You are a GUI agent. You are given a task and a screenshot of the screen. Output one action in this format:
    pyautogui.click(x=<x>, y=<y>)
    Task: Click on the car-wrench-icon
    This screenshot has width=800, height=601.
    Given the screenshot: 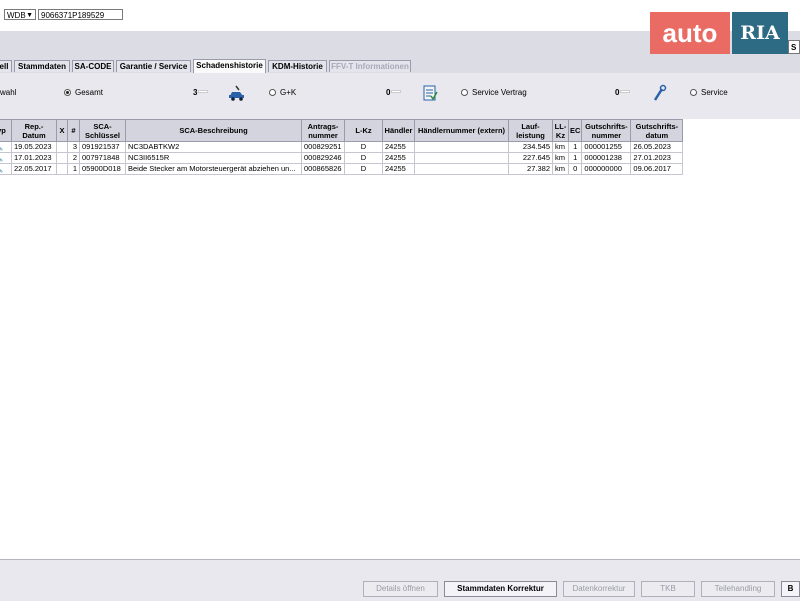 What is the action you would take?
    pyautogui.click(x=236, y=93)
    